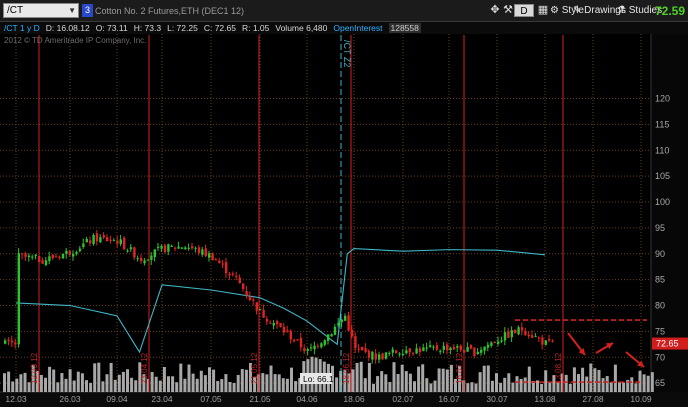  Describe the element at coordinates (20, 28) in the screenshot. I see `quote-symbol: /CT 1 y D` at that location.